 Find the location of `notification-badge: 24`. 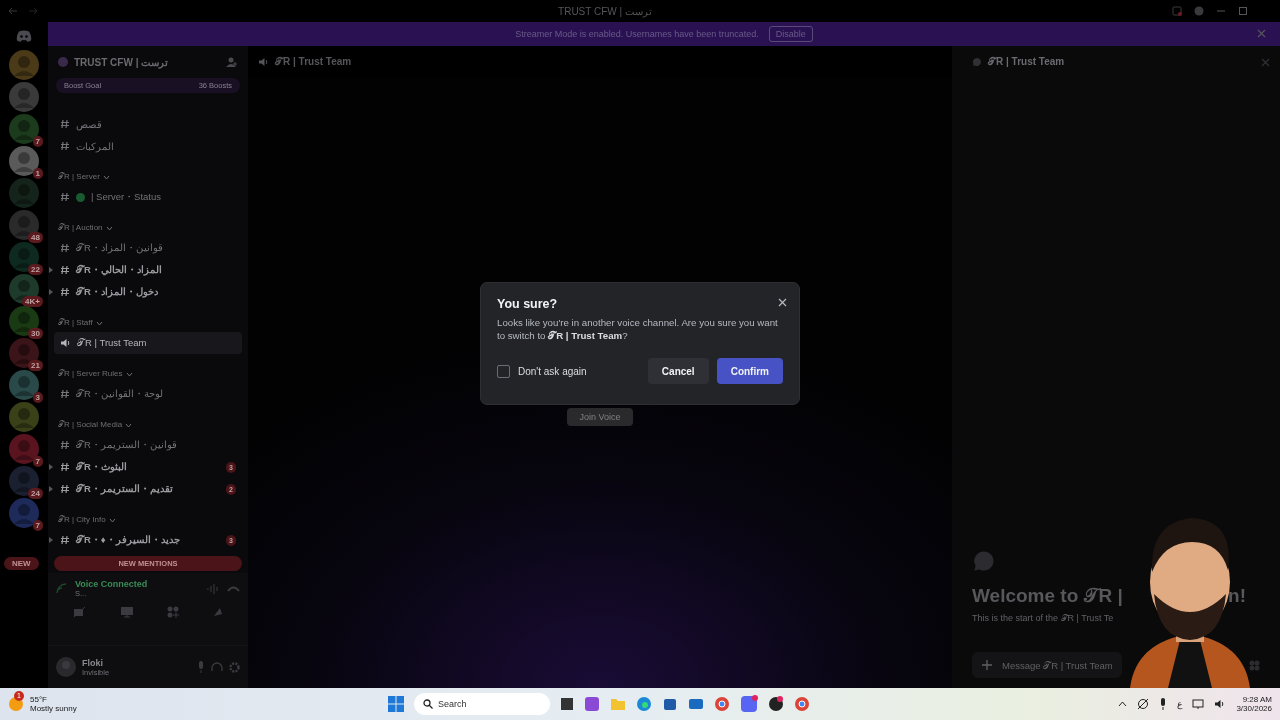

notification-badge: 24 is located at coordinates (35, 493).